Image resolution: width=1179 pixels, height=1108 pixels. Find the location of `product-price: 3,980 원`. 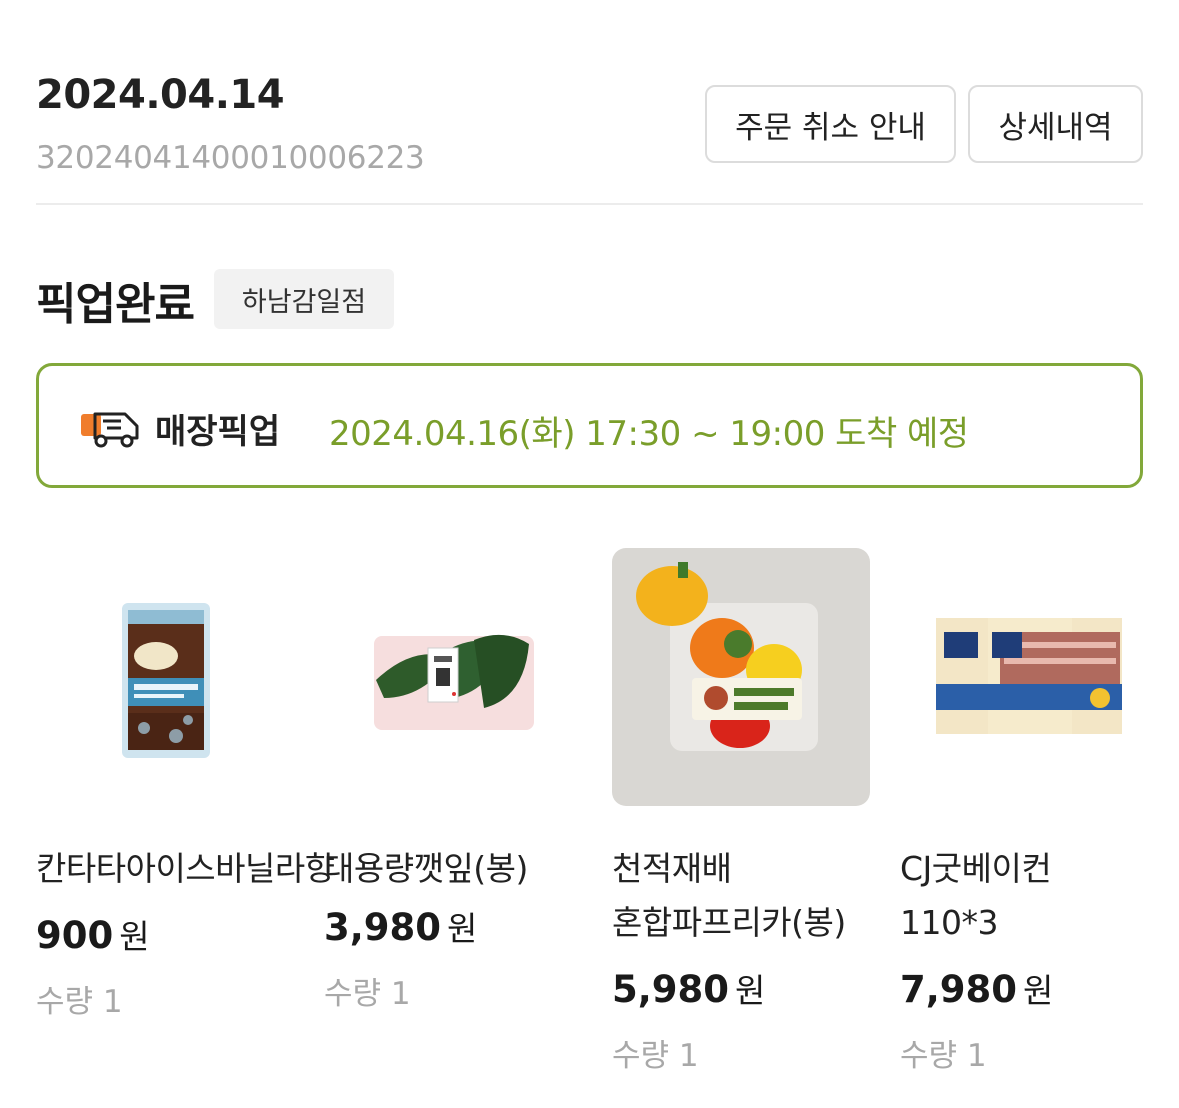

product-price: 3,980 원 is located at coordinates (401, 927).